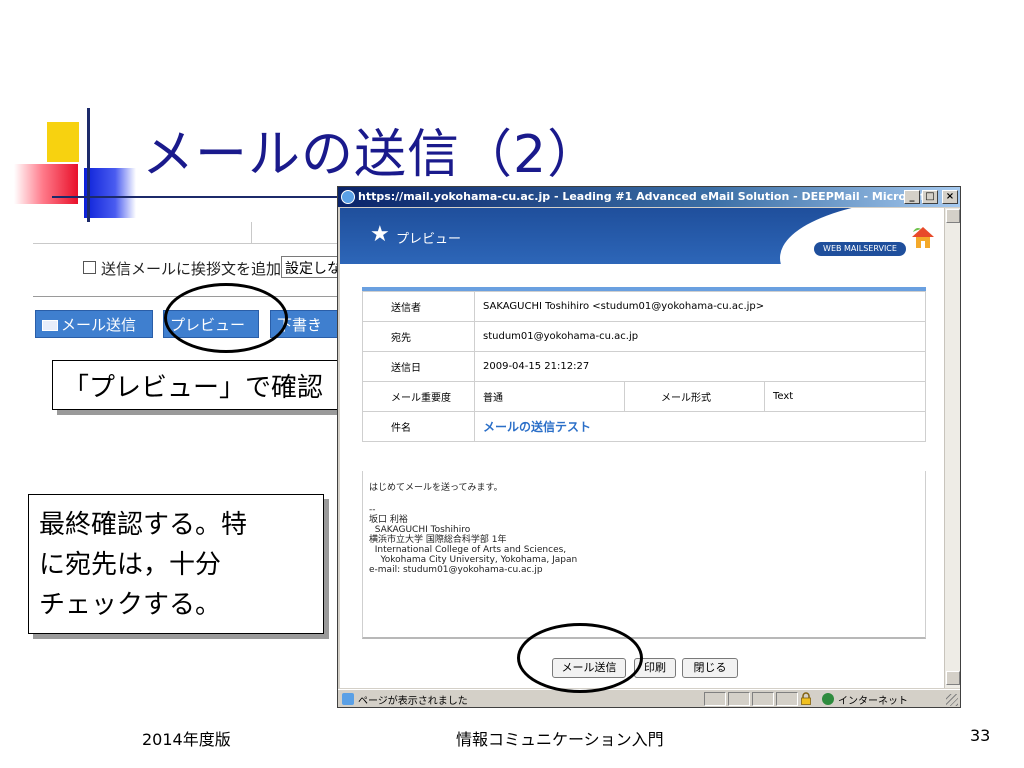 This screenshot has width=1024, height=768. I want to click on table-row: 件名 メールの送信テスト, so click(644, 426).